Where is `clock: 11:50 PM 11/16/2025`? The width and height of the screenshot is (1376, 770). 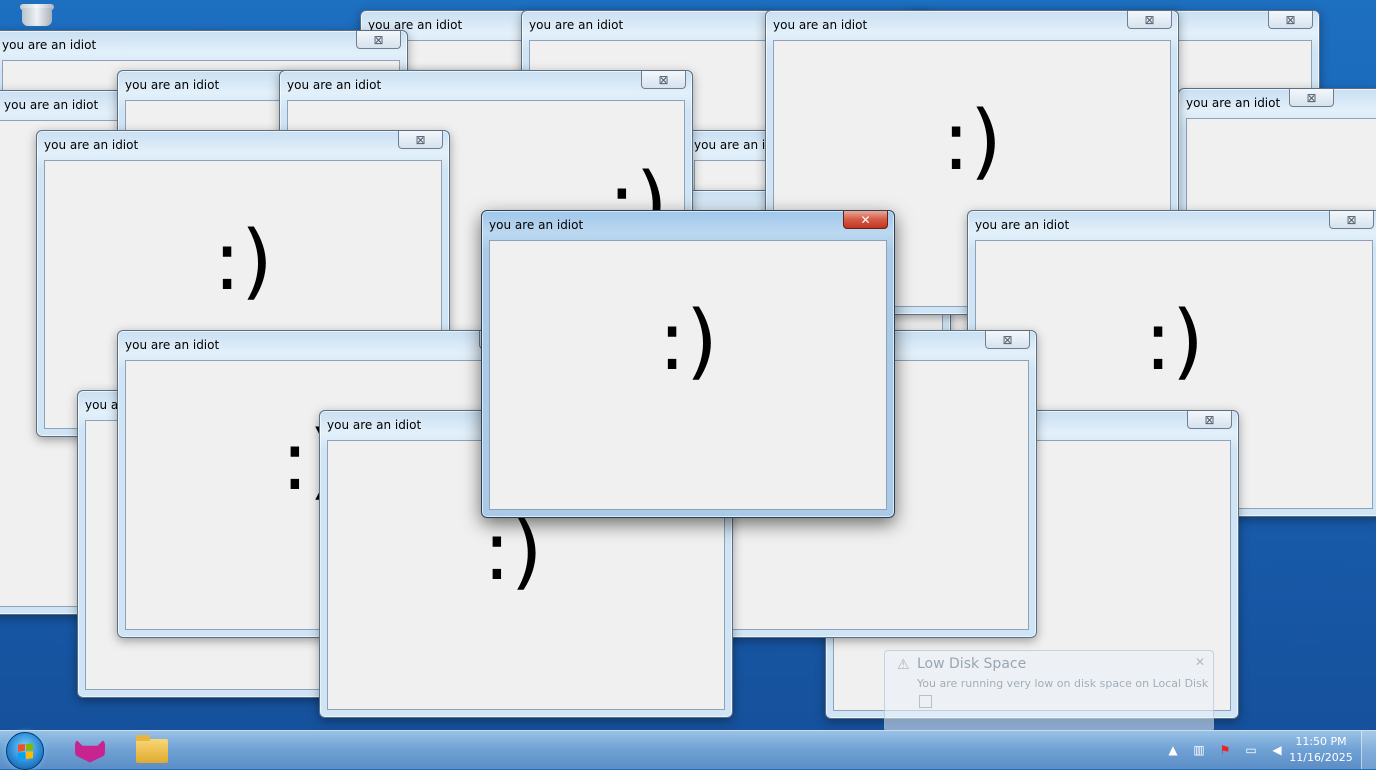 clock: 11:50 PM 11/16/2025 is located at coordinates (1321, 750).